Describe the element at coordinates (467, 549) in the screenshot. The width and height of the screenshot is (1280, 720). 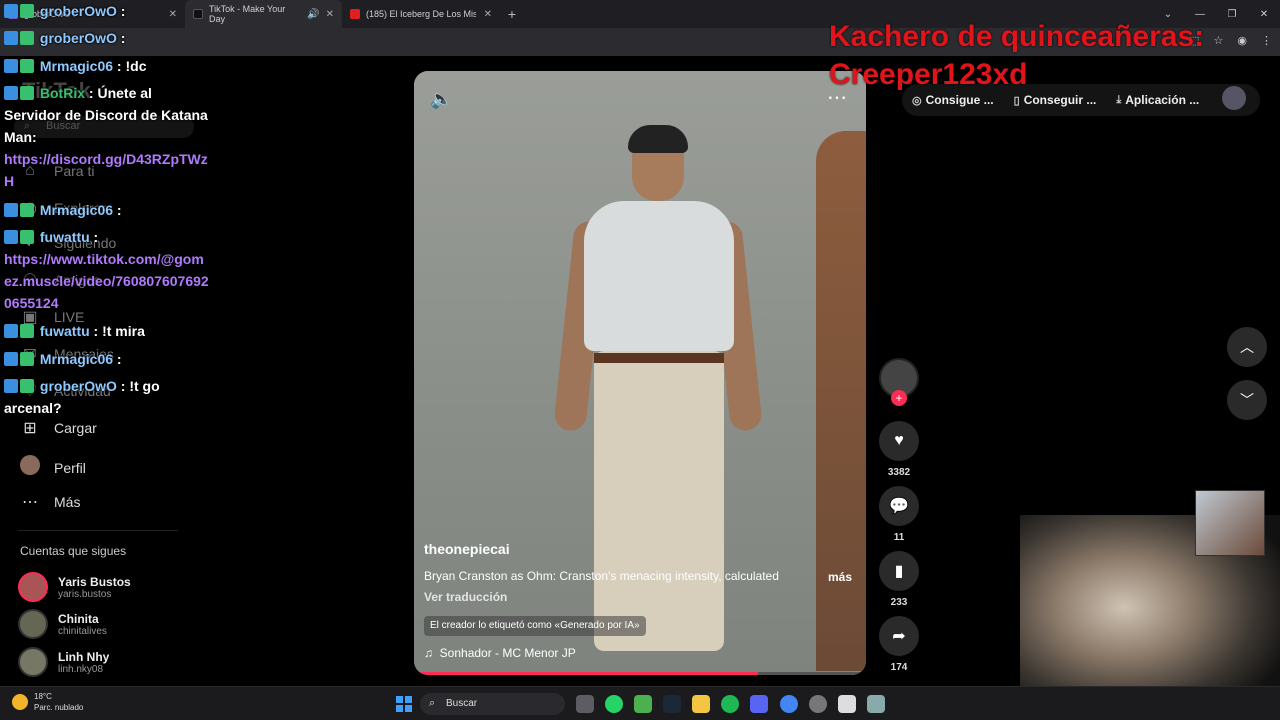
I see `video-creator: theonepiecai` at that location.